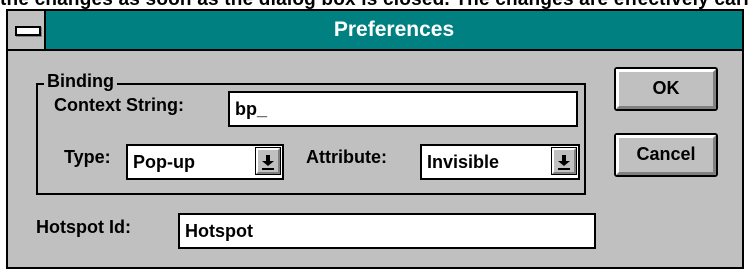 The height and width of the screenshot is (274, 752). I want to click on ok-button-label: OK, so click(666, 88).